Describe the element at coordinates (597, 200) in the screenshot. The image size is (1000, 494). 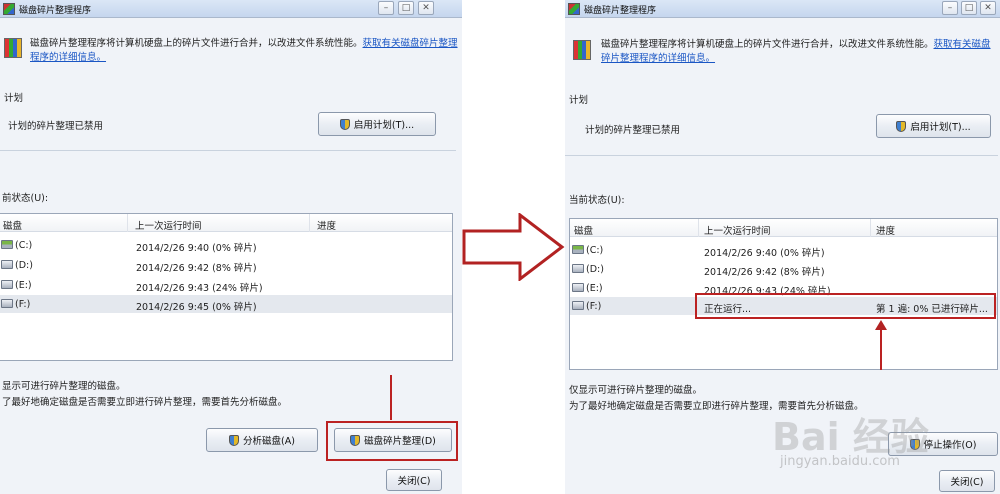
I see `current-status-label: 当前状态(U):` at that location.